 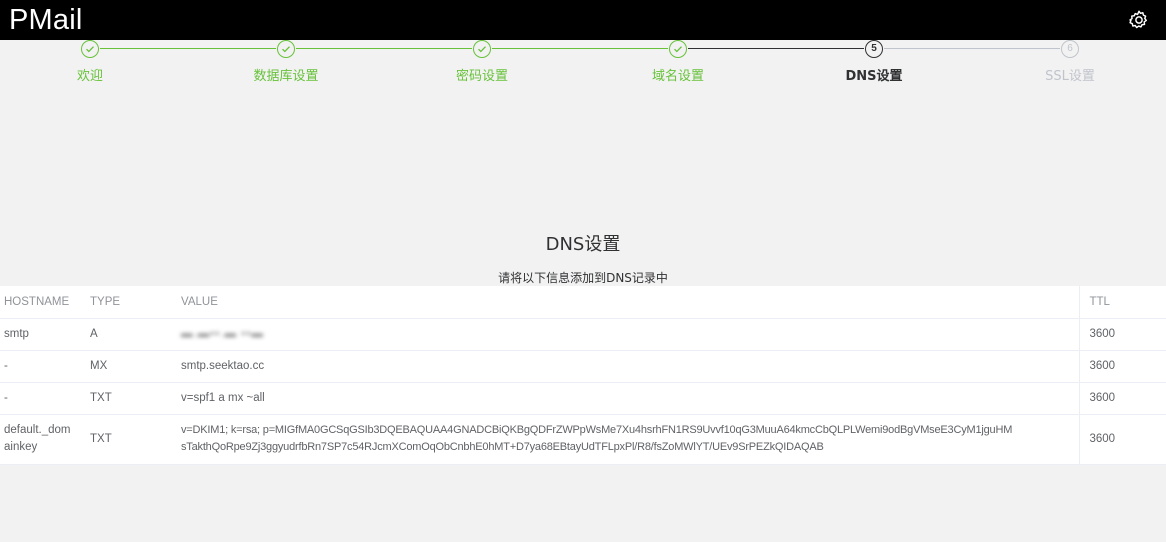 What do you see at coordinates (626, 334) in the screenshot?
I see `cell-value: ▬.▬▪▪.▬ ▪▪▬` at bounding box center [626, 334].